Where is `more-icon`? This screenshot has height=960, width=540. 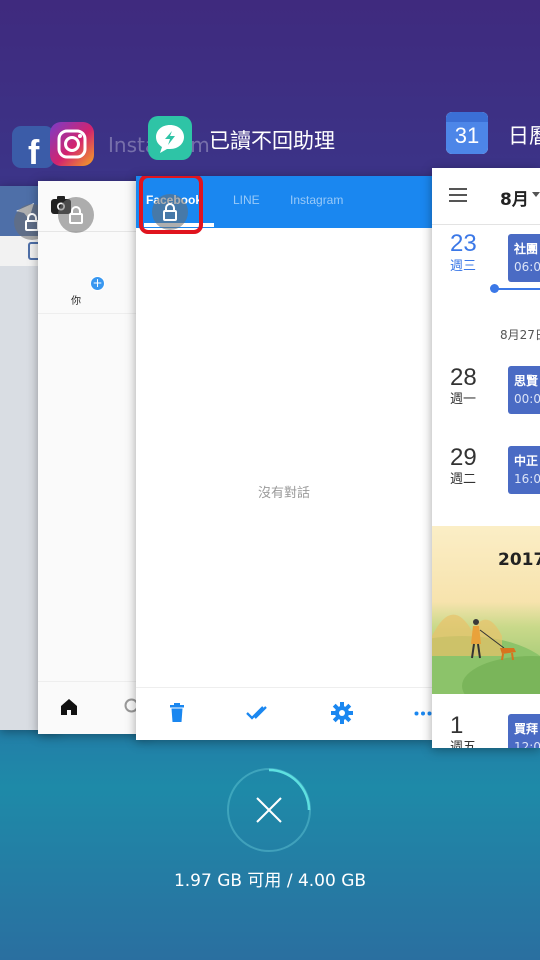
more-icon is located at coordinates (423, 713).